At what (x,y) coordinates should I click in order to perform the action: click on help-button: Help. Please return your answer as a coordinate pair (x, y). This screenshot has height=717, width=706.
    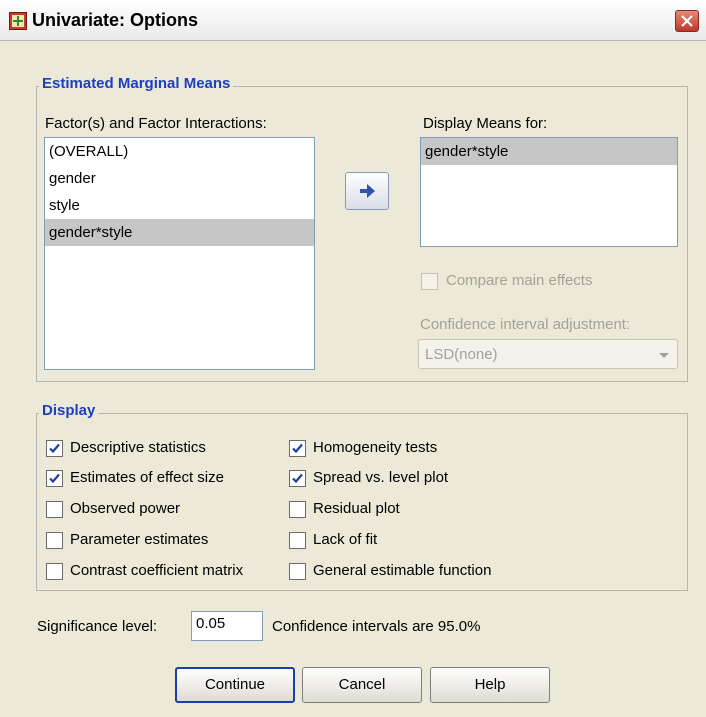
    Looking at the image, I should click on (490, 685).